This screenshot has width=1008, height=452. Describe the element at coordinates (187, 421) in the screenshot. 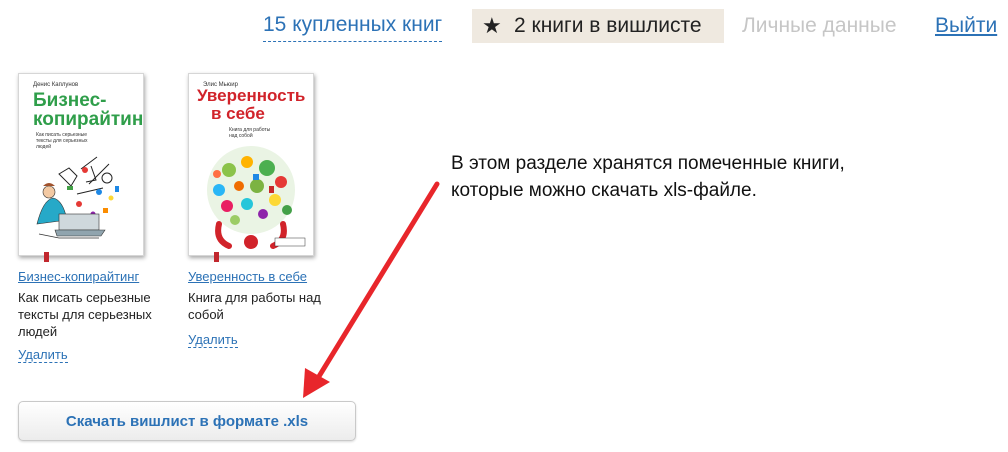

I see `download-wishlist-xls-button: Скачать вишлист в формате .xls` at that location.